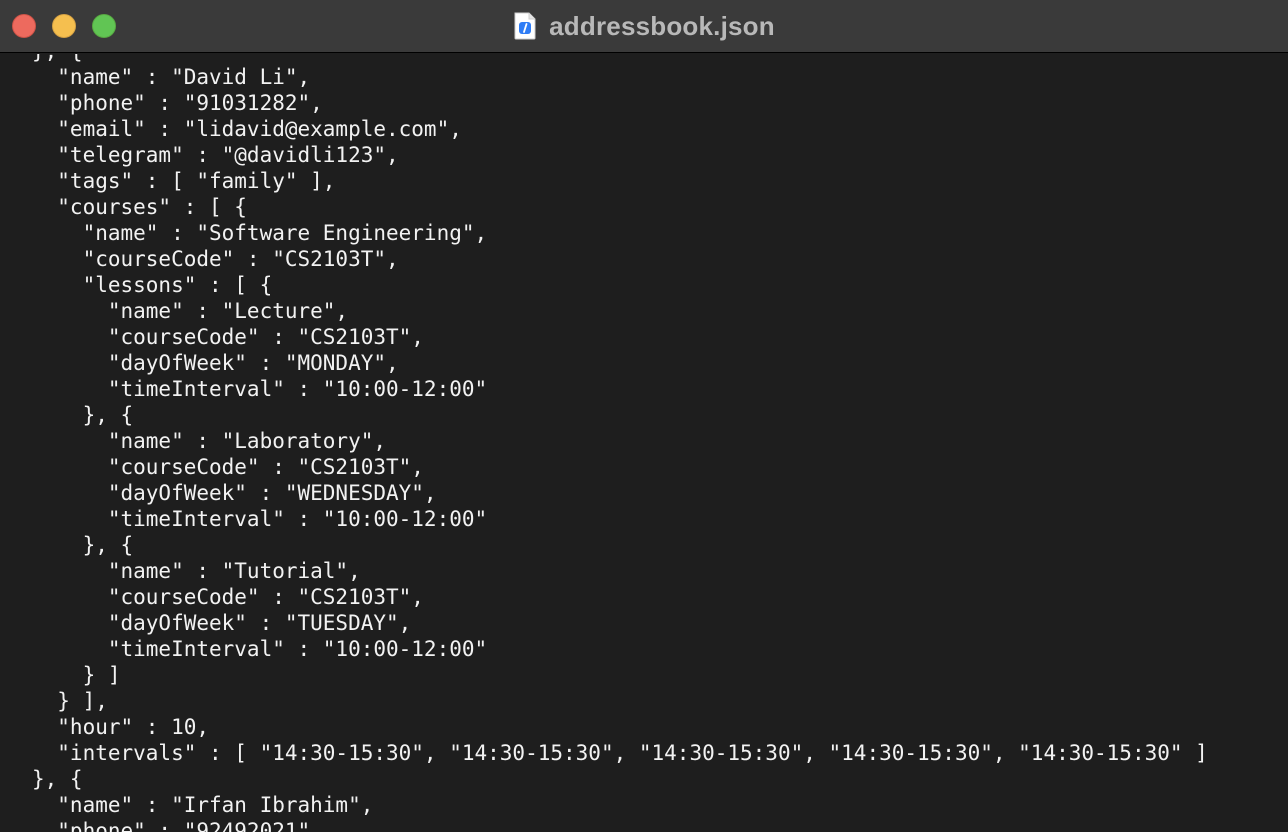 Image resolution: width=1288 pixels, height=832 pixels. What do you see at coordinates (525, 25) in the screenshot?
I see `json-document-icon` at bounding box center [525, 25].